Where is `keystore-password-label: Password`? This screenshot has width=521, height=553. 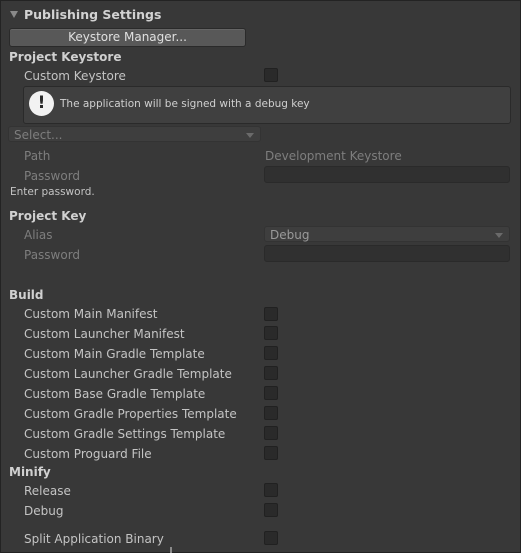 keystore-password-label: Password is located at coordinates (52, 176).